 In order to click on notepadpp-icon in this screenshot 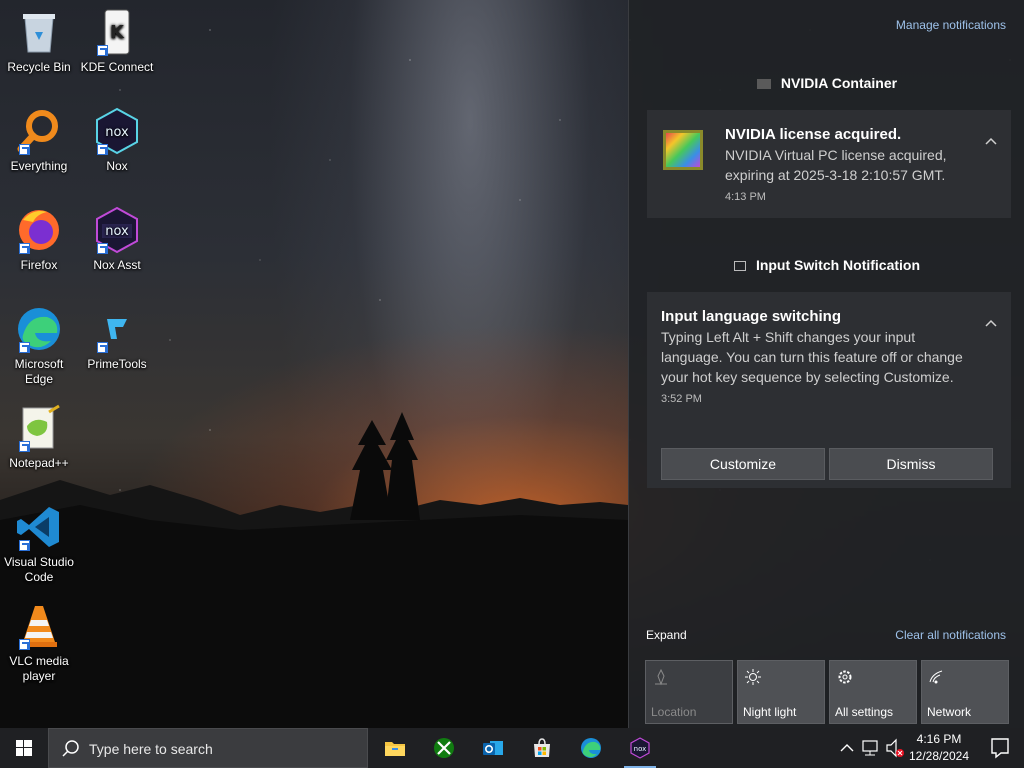, I will do `click(39, 428)`.